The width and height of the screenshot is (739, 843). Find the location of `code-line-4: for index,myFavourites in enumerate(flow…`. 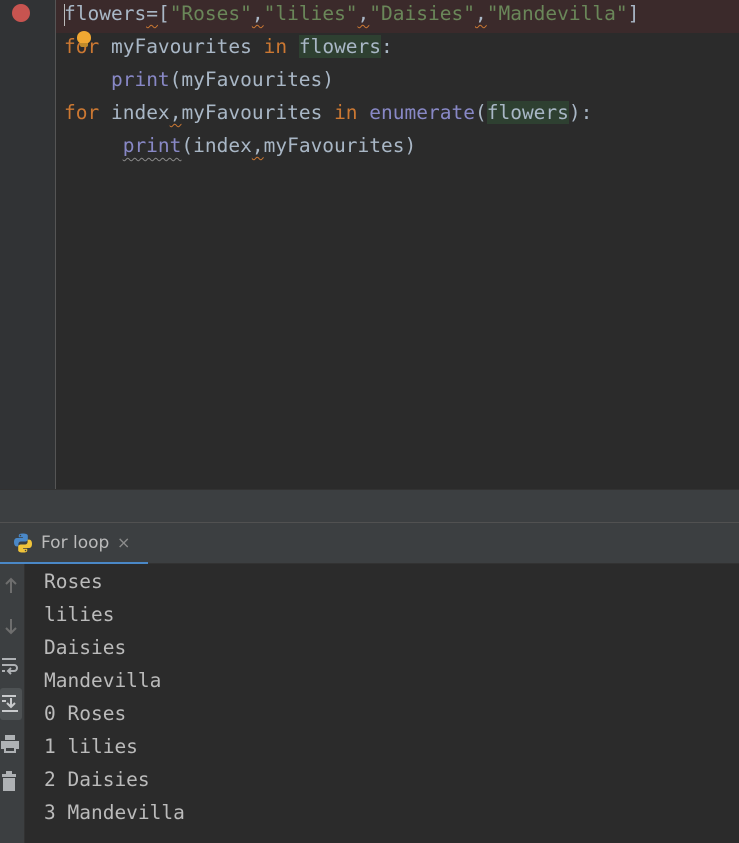

code-line-4: for index,myFavourites in enumerate(flow… is located at coordinates (328, 115).